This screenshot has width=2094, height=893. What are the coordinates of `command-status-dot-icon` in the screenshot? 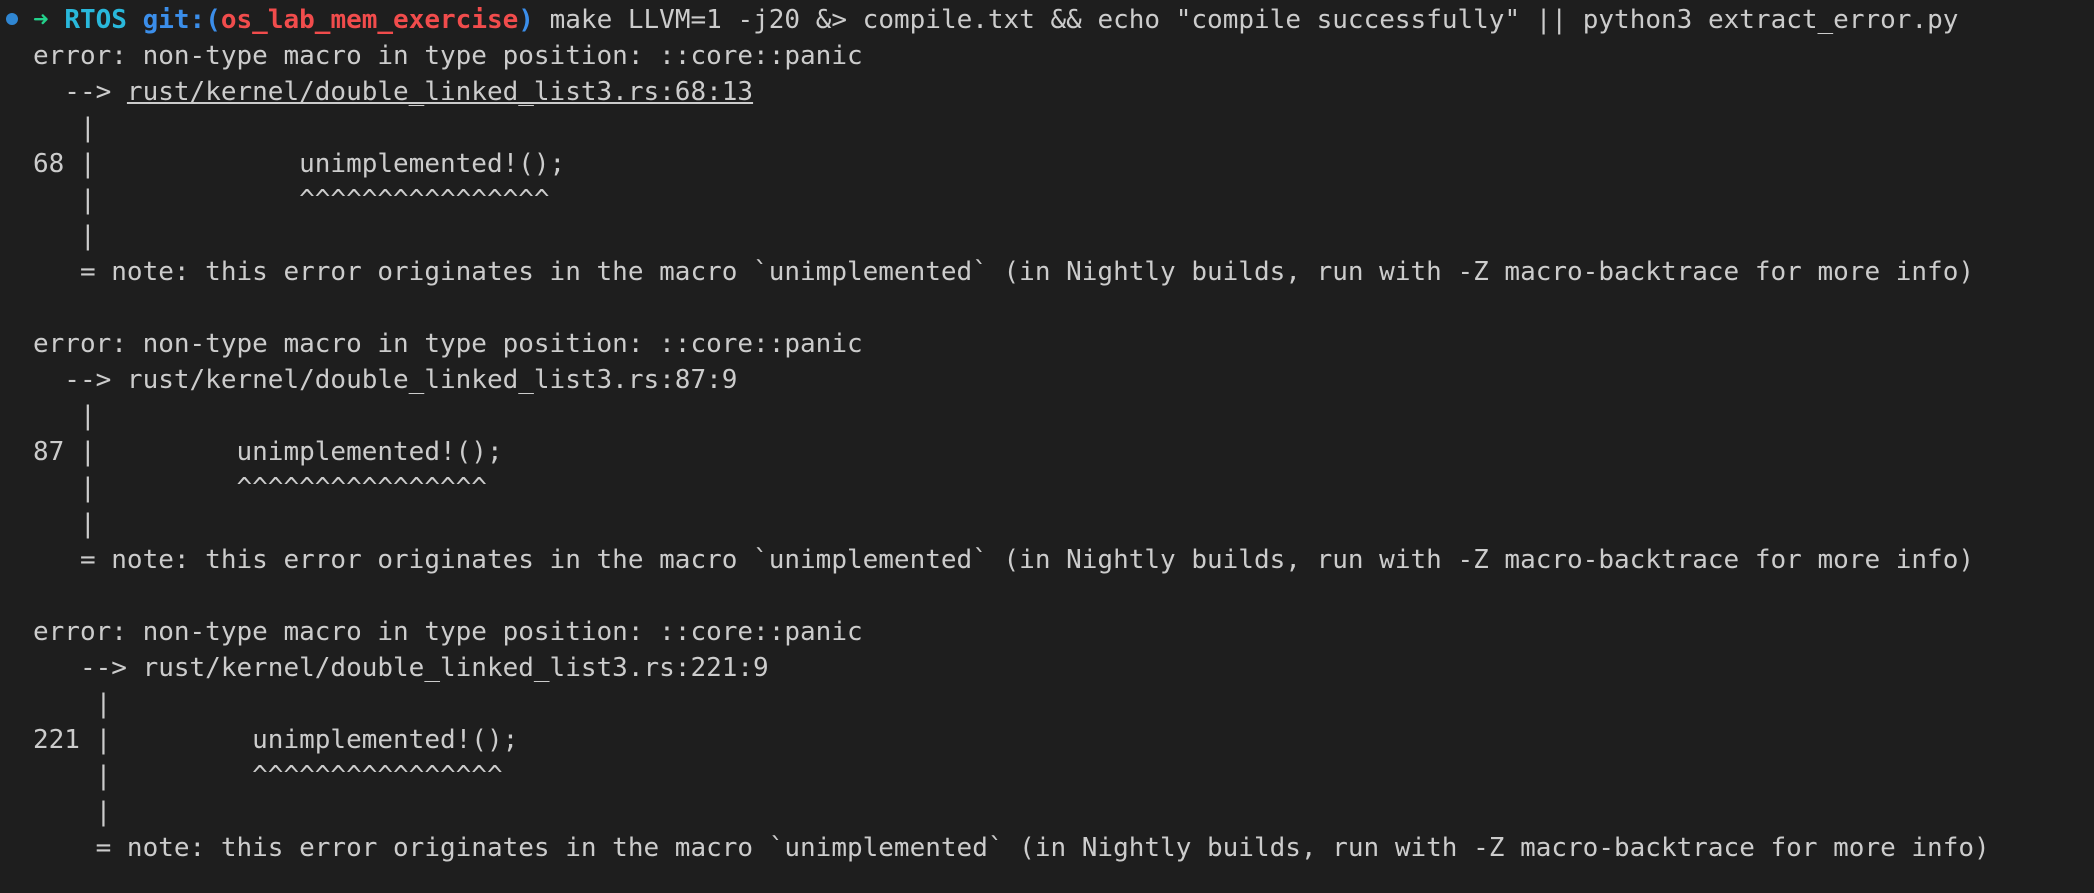 It's located at (12, 19).